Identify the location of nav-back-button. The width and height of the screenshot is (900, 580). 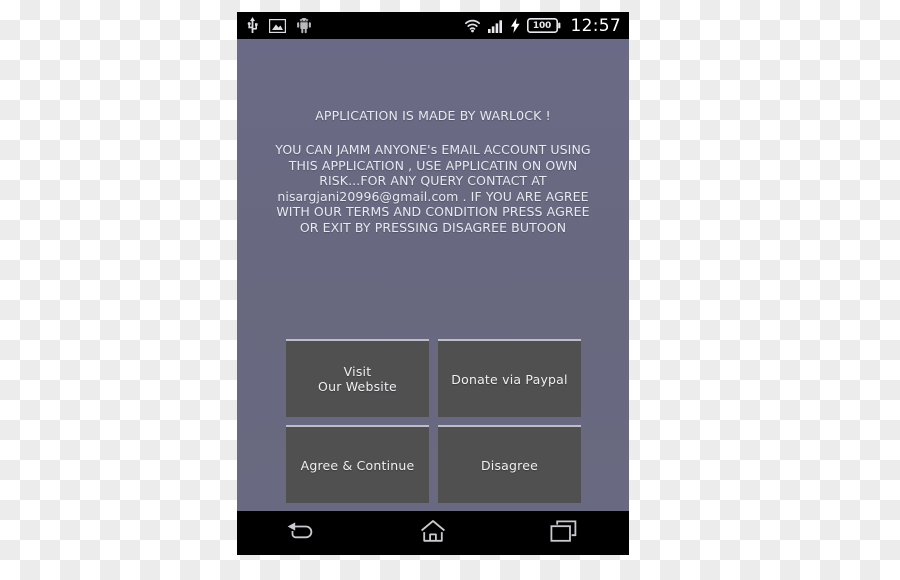
(302, 533).